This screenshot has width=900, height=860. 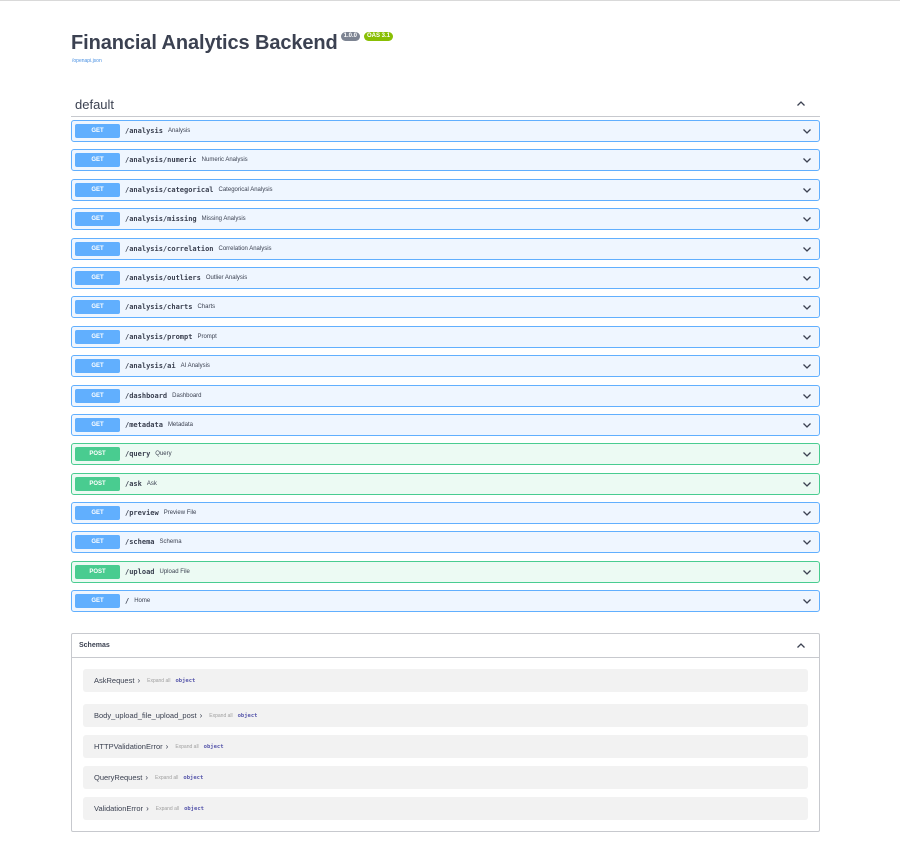 I want to click on operation-summary: Preview File, so click(x=180, y=513).